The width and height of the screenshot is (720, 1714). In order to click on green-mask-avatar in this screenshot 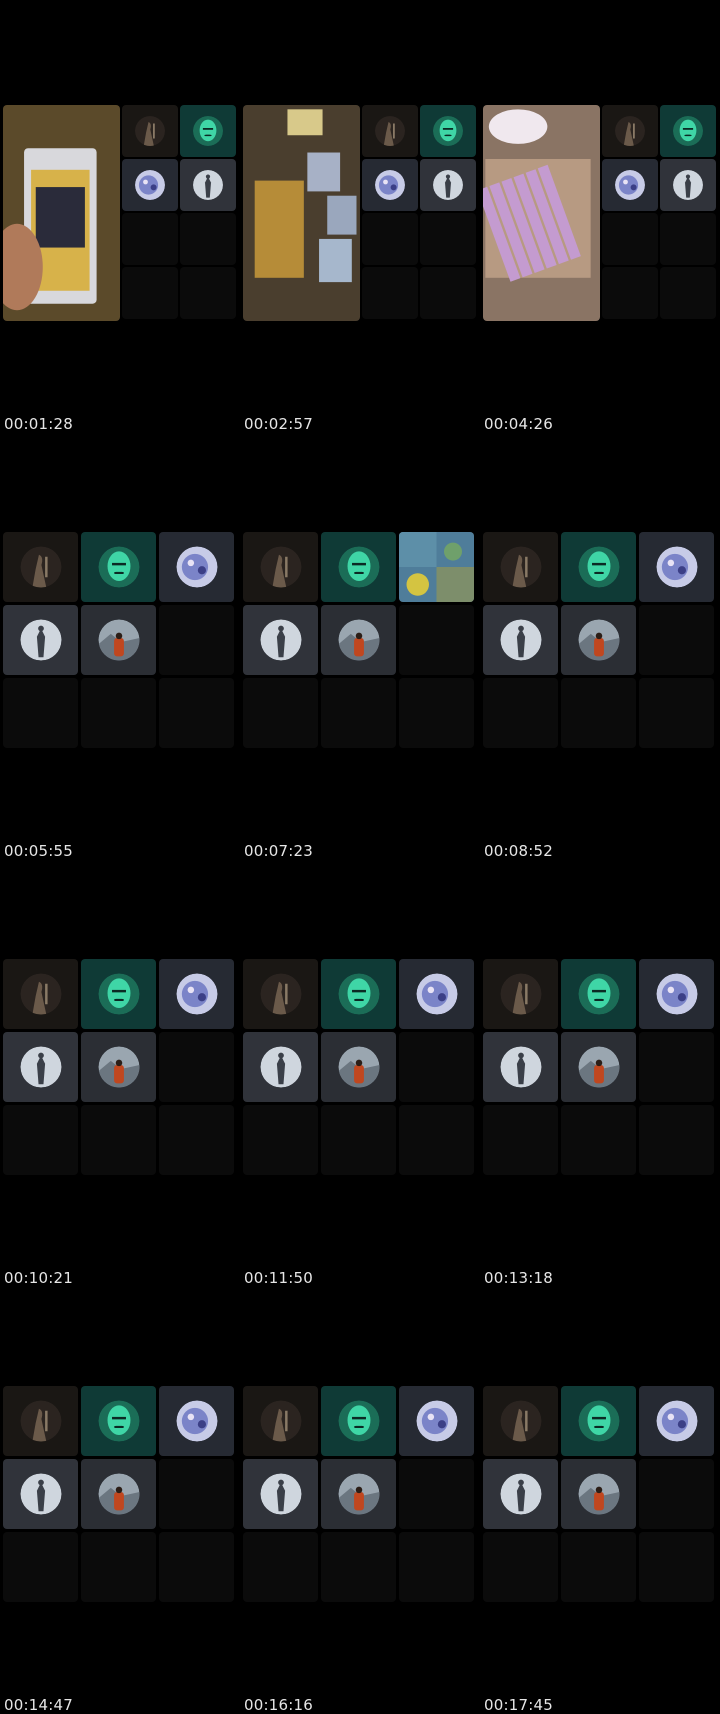, I will do `click(118, 994)`.